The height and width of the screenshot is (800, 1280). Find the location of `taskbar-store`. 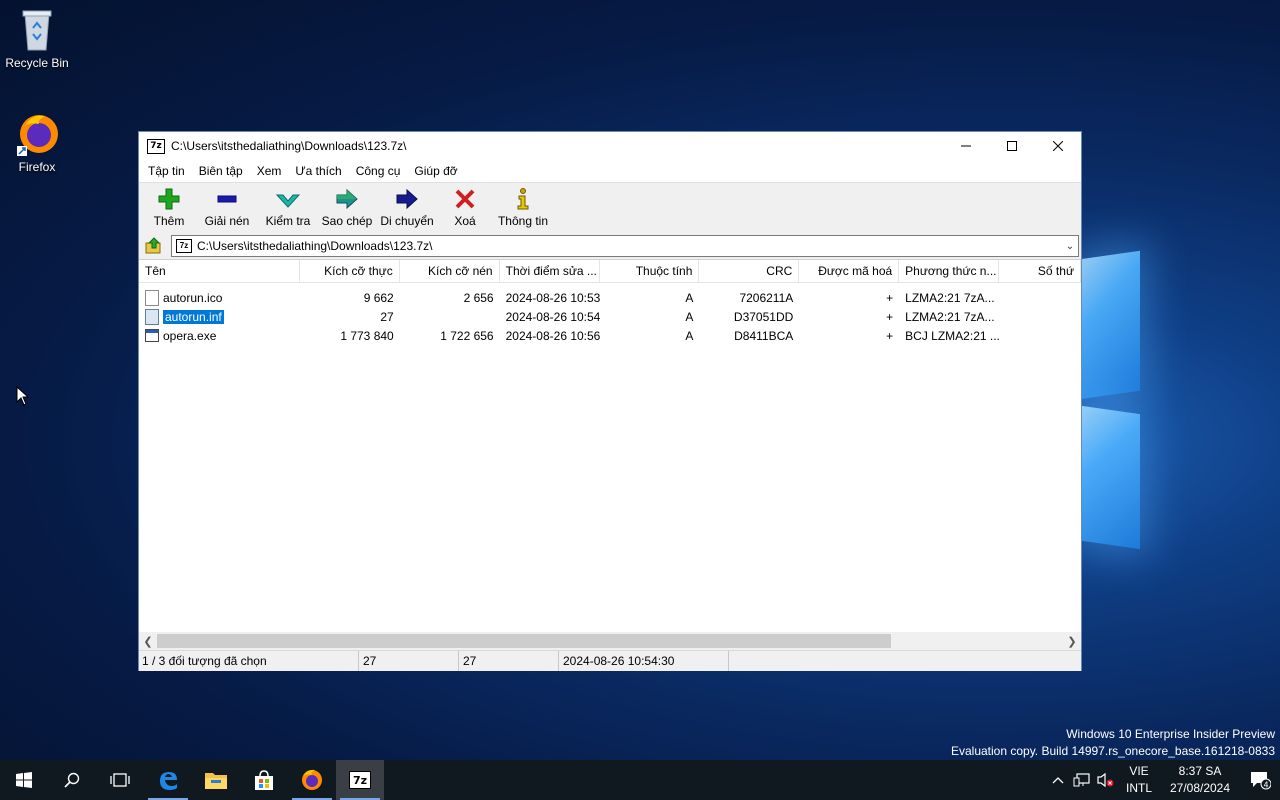

taskbar-store is located at coordinates (264, 780).